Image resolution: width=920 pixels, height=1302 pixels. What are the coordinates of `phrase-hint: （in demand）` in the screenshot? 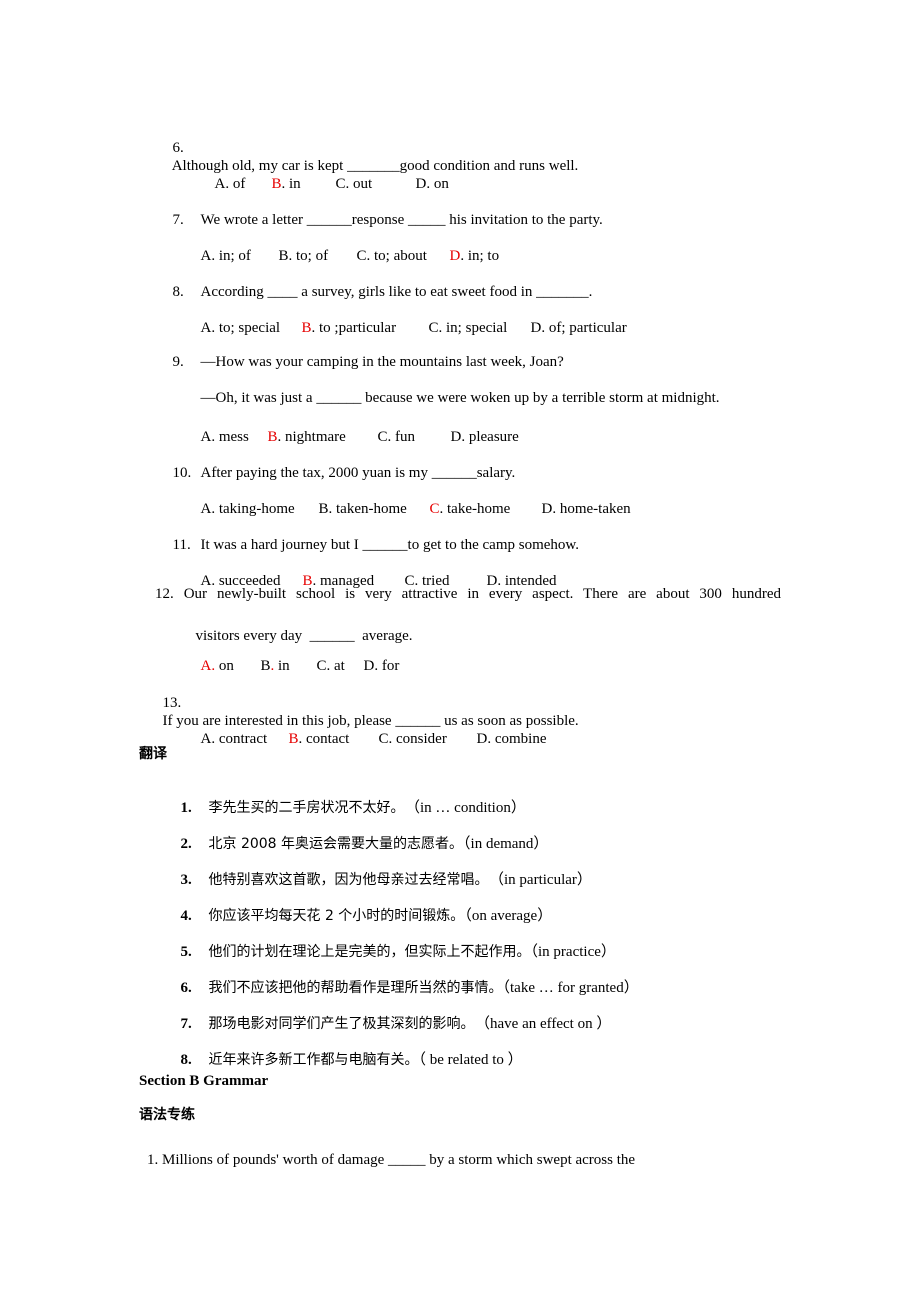 It's located at (506, 844).